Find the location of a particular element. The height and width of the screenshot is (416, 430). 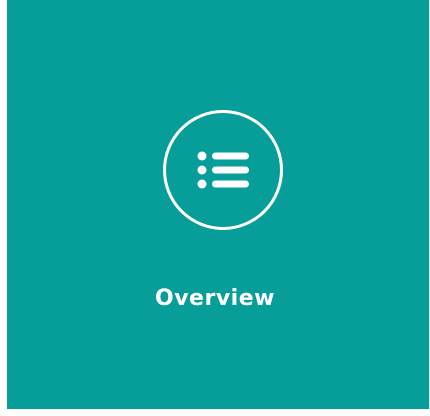

list-icon is located at coordinates (223, 170).